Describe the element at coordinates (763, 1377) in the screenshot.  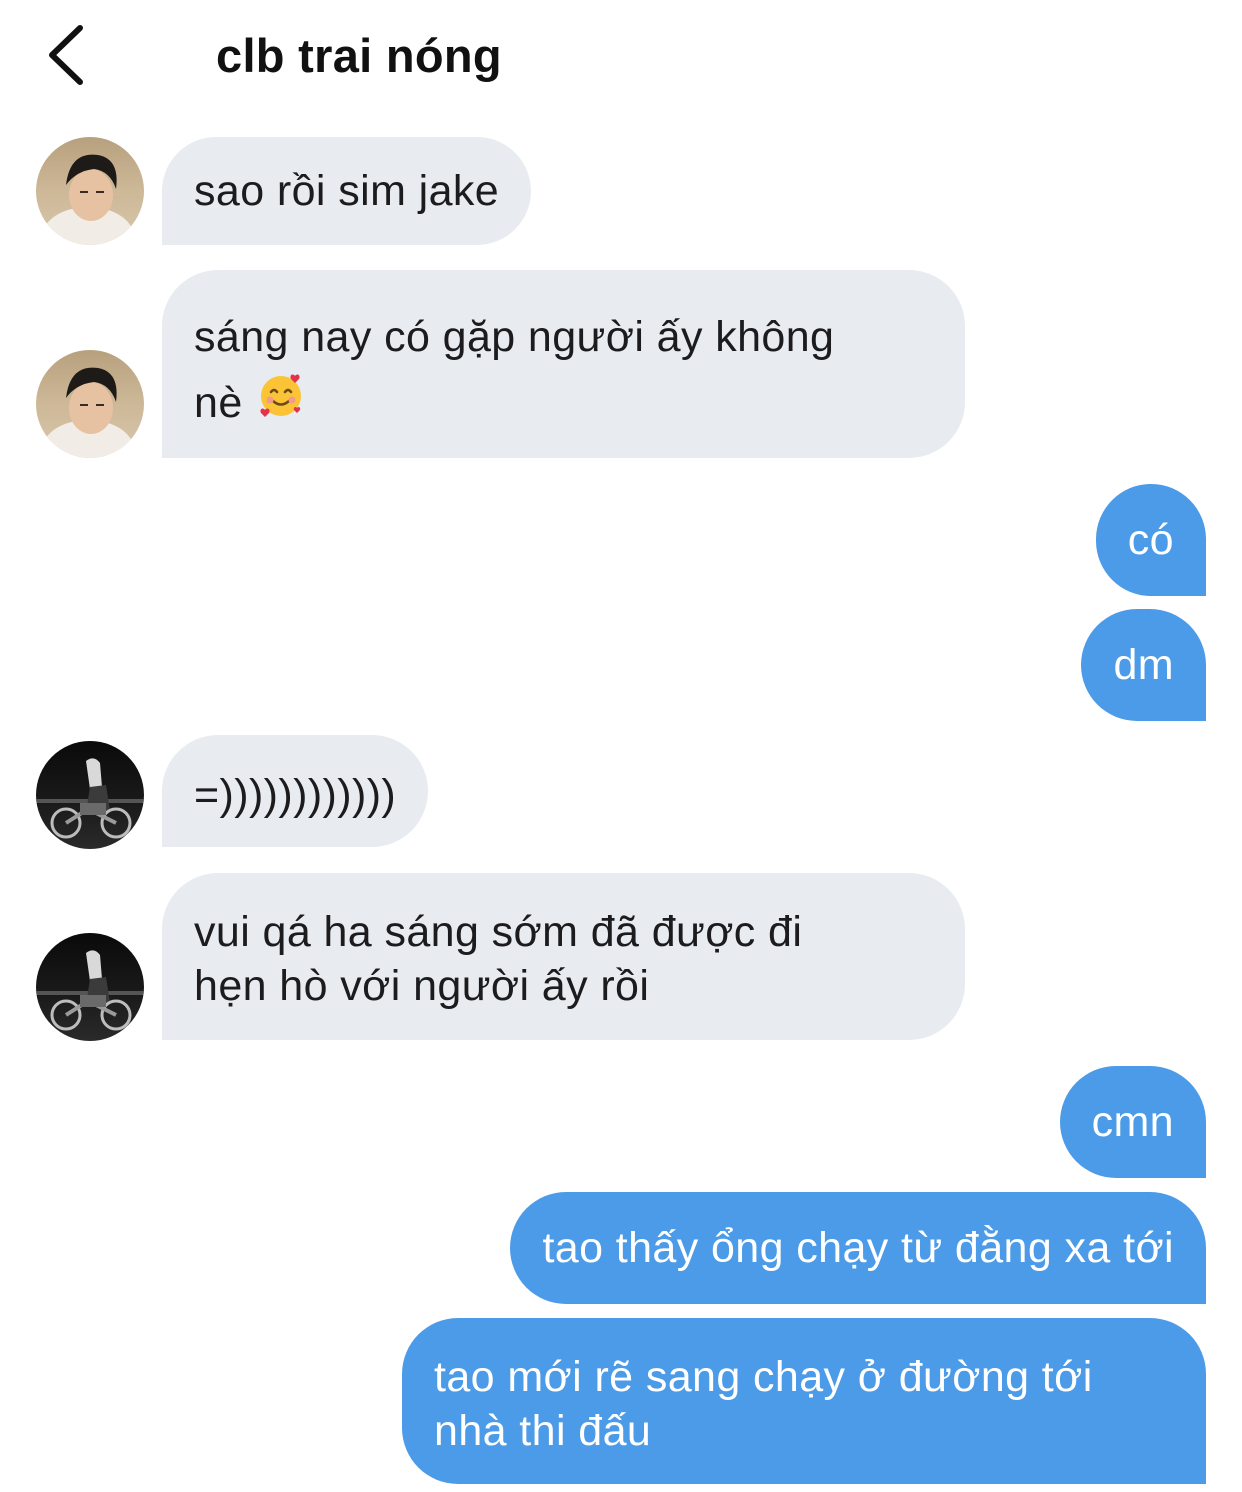
I see `message-text: tao mới rẽ sang chạy ở đường tới` at that location.